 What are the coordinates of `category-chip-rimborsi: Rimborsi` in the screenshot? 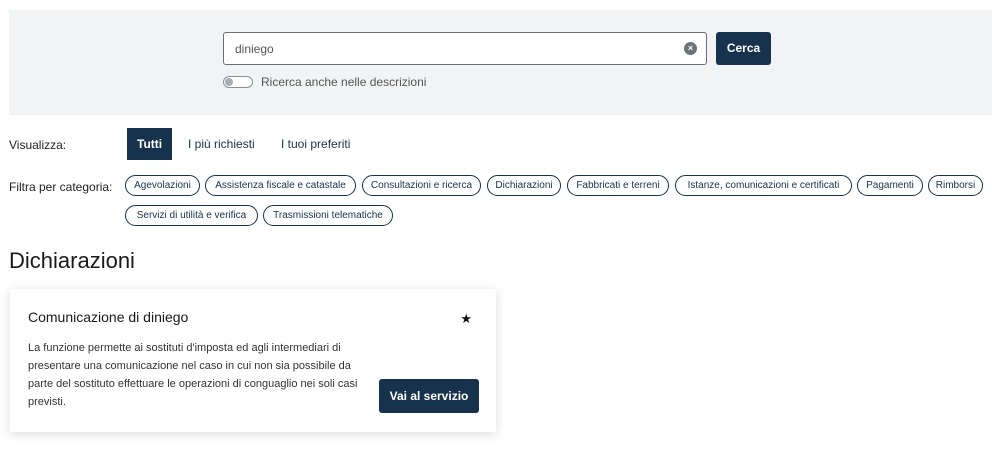 It's located at (955, 185).